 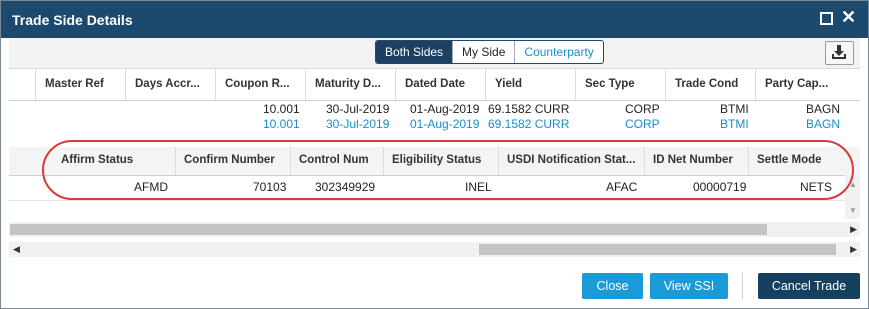 I want to click on horizontal-scrollbar-top: ▶, so click(x=434, y=229).